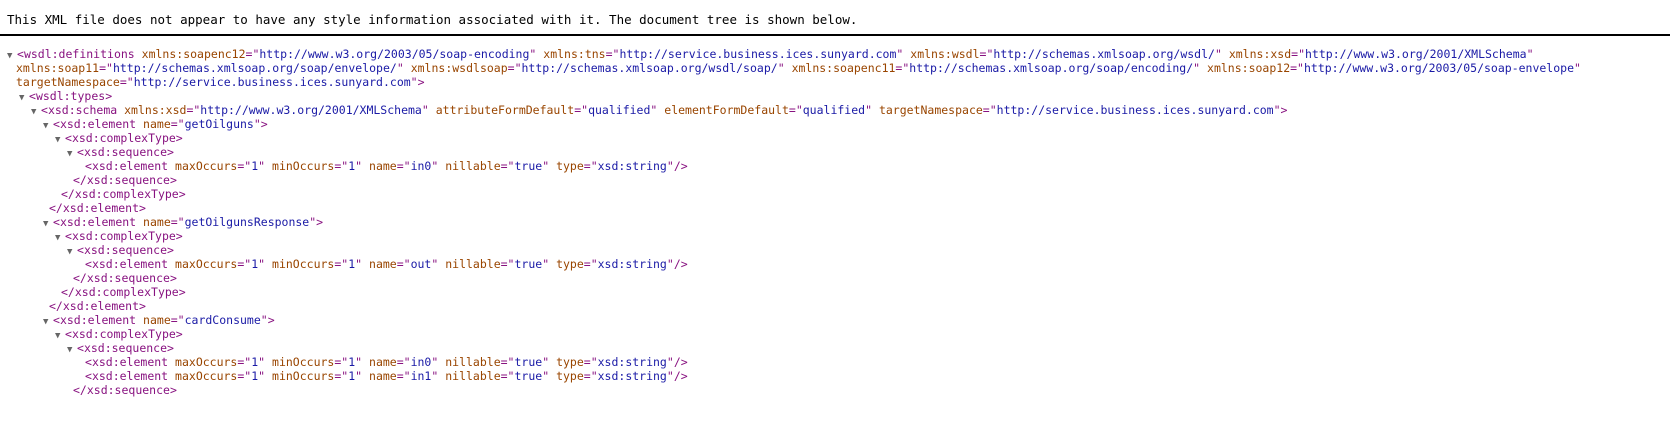 This screenshot has height=422, width=1670. What do you see at coordinates (574, 54) in the screenshot?
I see `attribute-name: xmlns:tns` at bounding box center [574, 54].